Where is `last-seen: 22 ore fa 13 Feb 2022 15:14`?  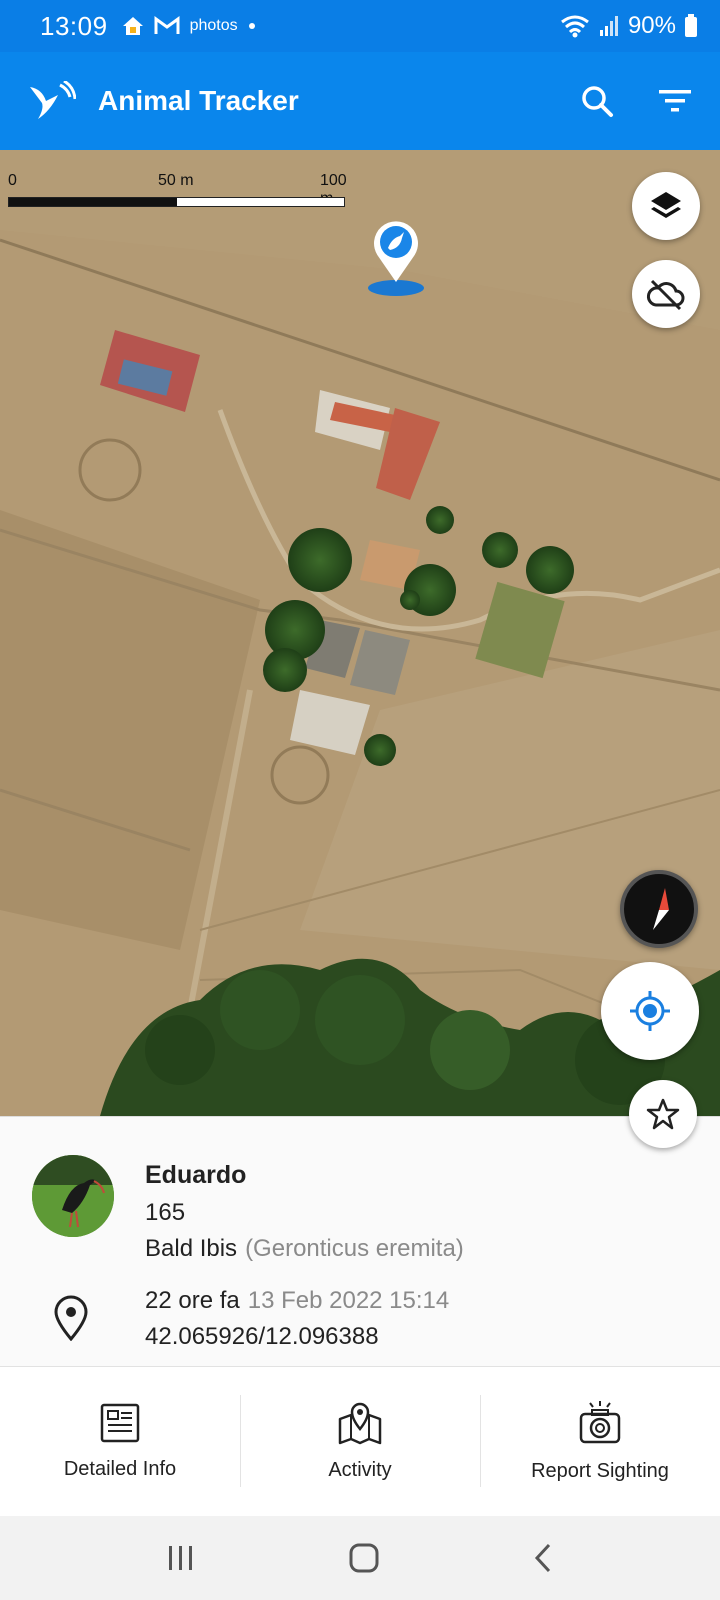
last-seen: 22 ore fa 13 Feb 2022 15:14 is located at coordinates (297, 1301).